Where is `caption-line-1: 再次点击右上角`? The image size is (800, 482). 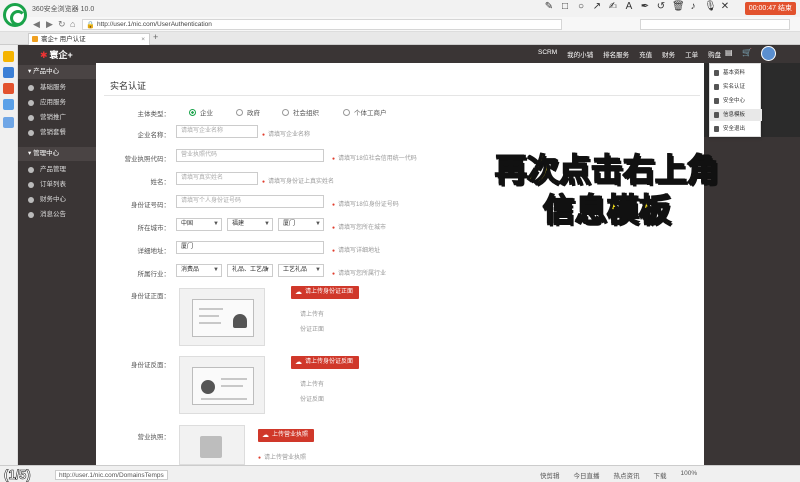
caption-line-1: 再次点击右上角 is located at coordinates (607, 170).